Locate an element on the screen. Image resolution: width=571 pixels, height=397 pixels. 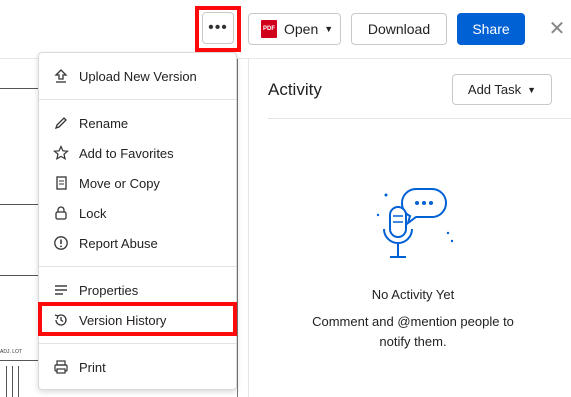
list-icon is located at coordinates (61, 290).